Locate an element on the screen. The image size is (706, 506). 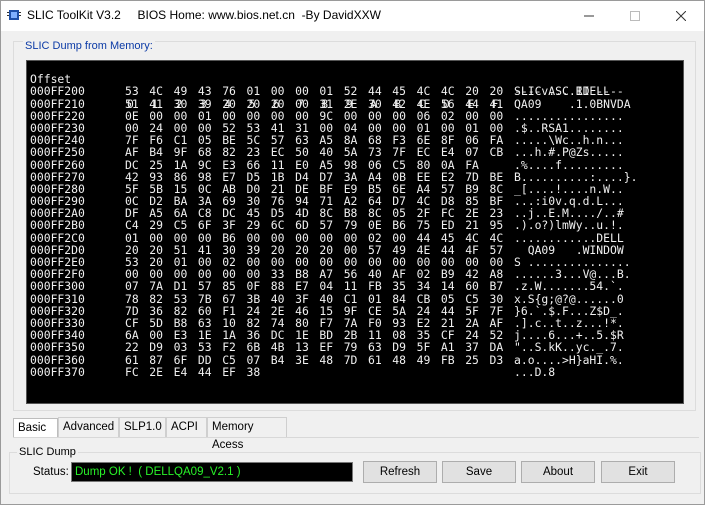
hex-byte: 6F is located at coordinates (180, 359).